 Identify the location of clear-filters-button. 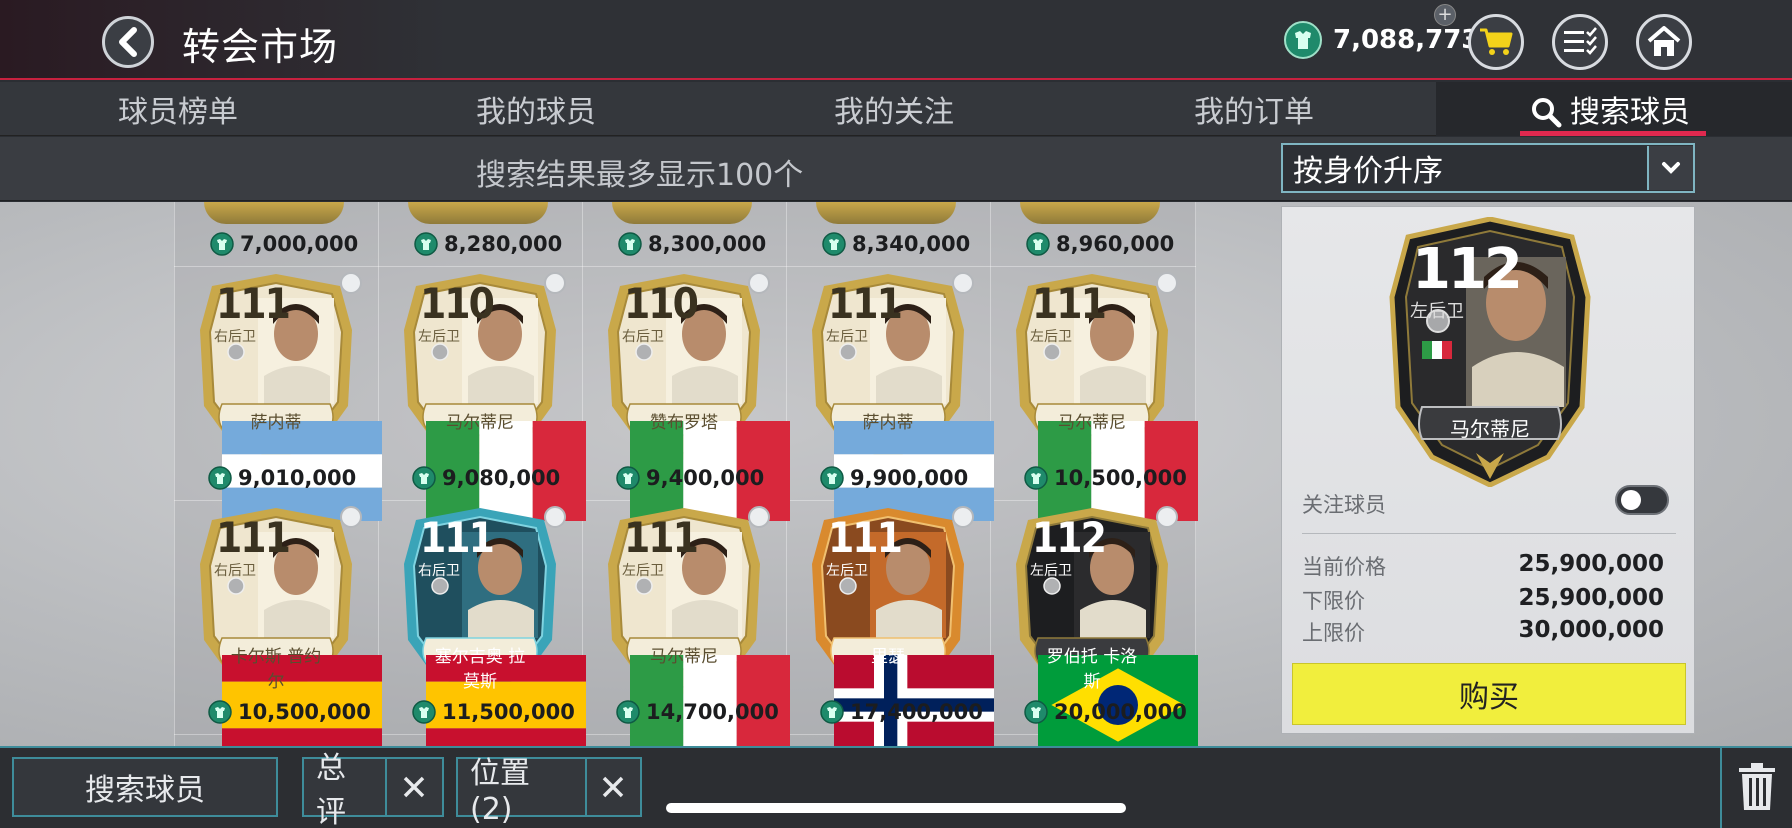
(1756, 787).